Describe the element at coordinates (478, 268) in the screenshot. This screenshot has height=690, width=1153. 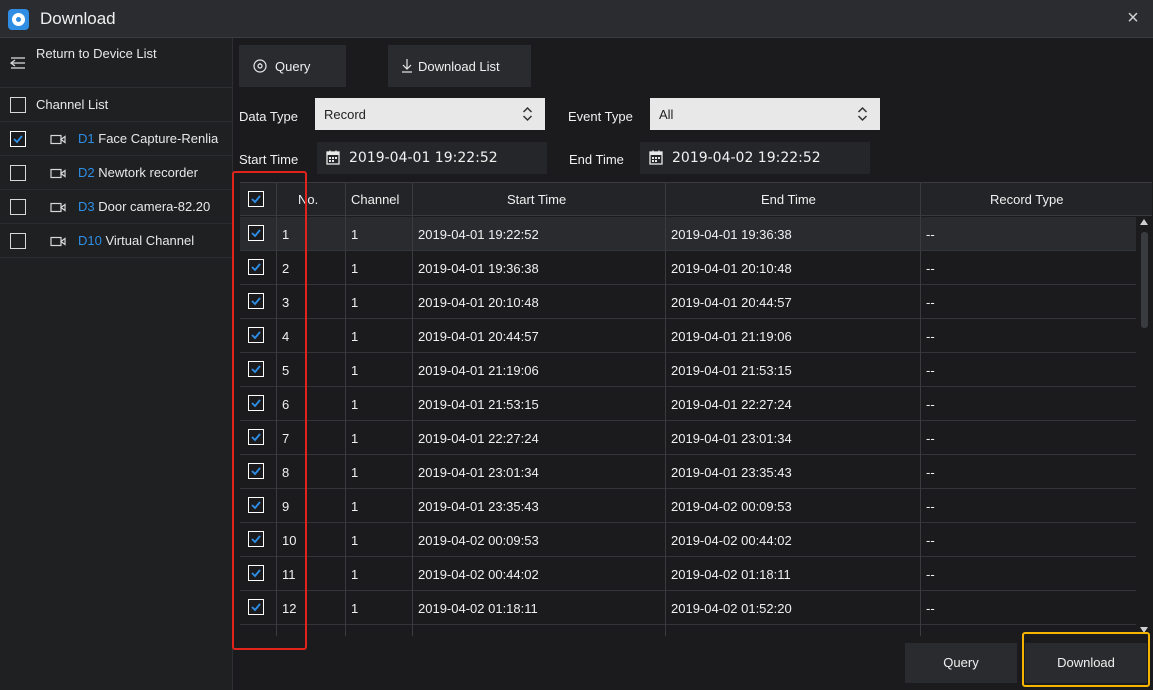
I see `cell-start-time: 2019-04-01 19:36:38` at that location.